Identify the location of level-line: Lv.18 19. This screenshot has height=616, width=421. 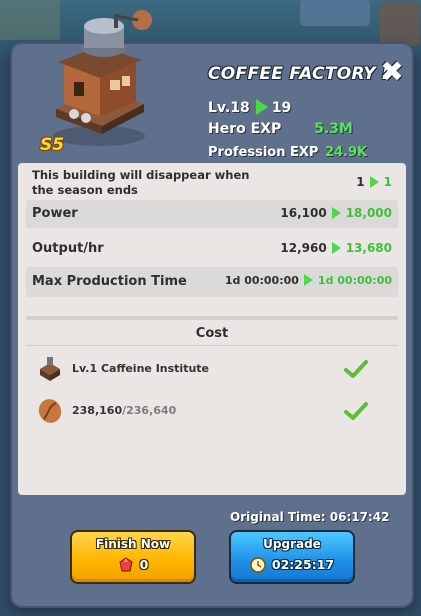
(249, 108).